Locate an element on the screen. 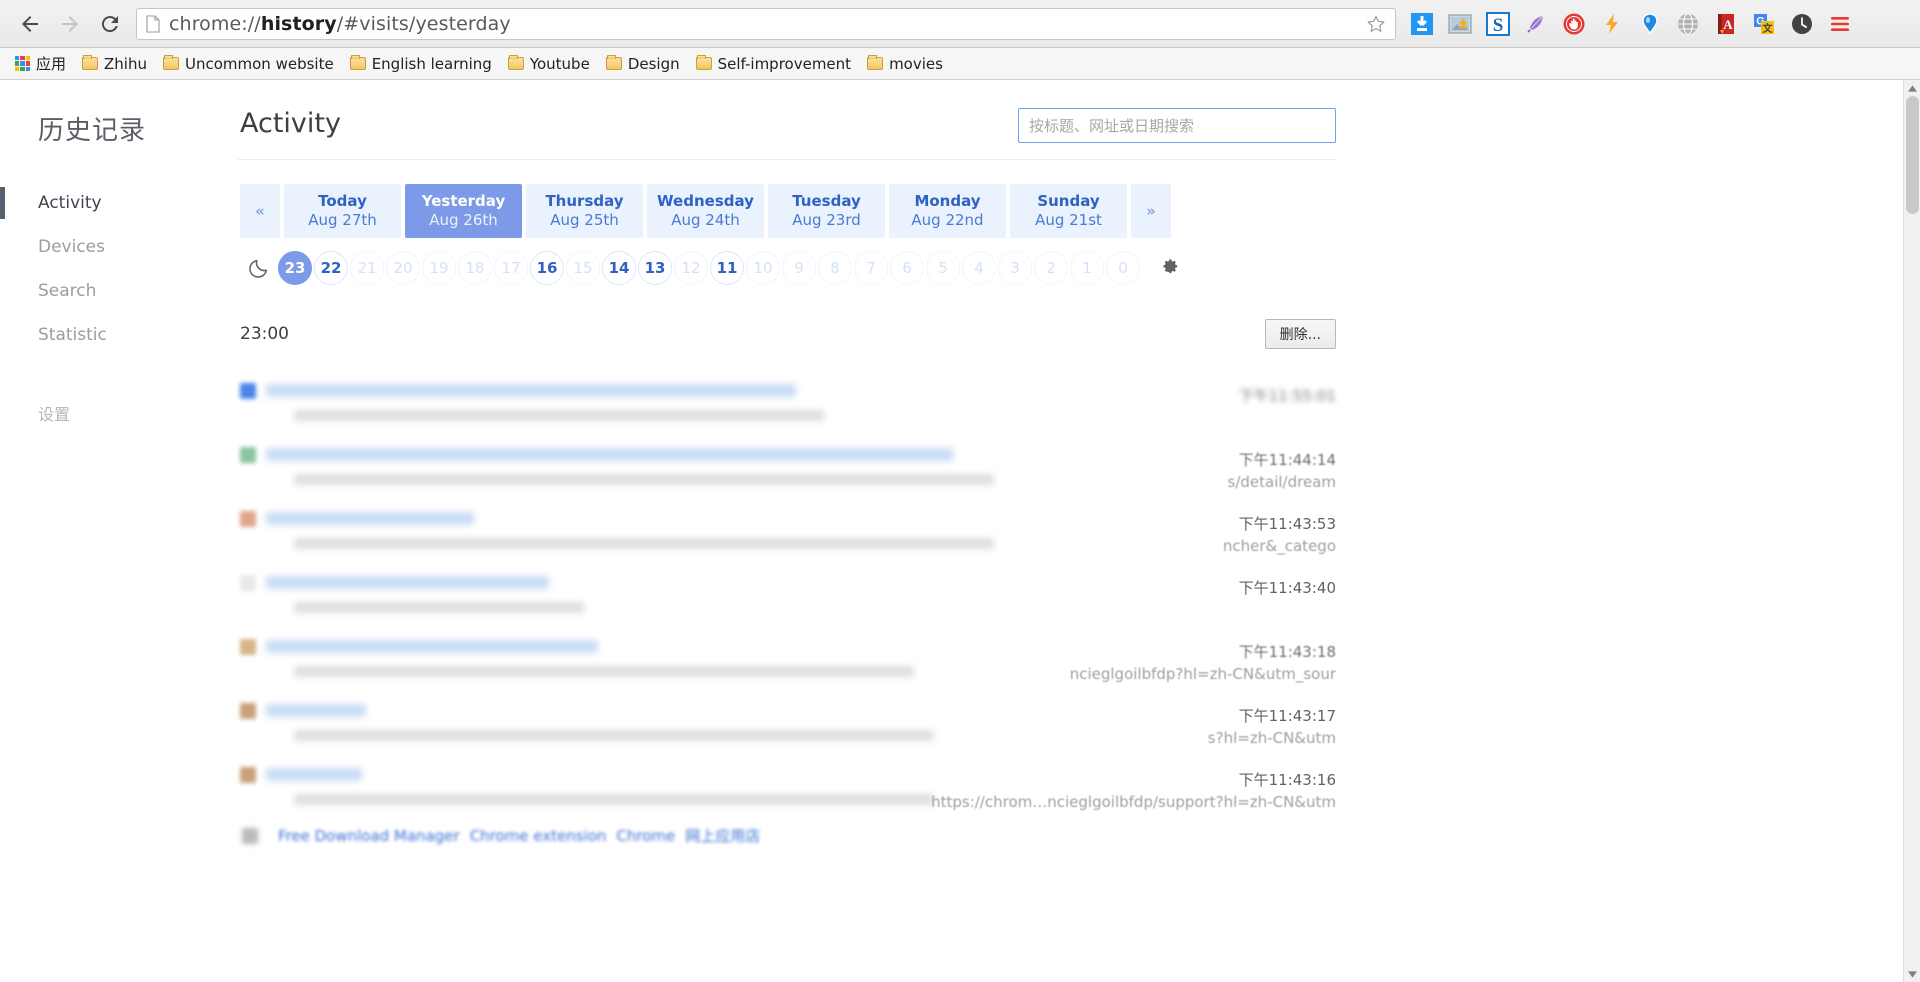  history-entry-row: 下午11:43:40 is located at coordinates (788, 599).